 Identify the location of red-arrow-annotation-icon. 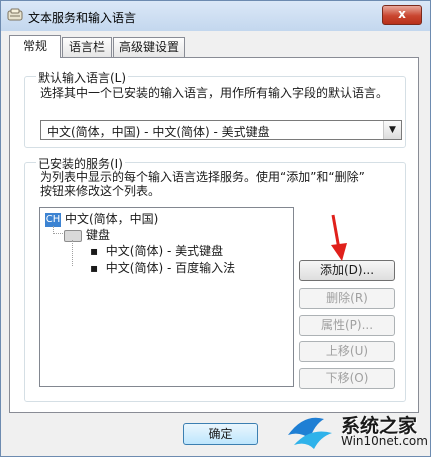
(339, 237).